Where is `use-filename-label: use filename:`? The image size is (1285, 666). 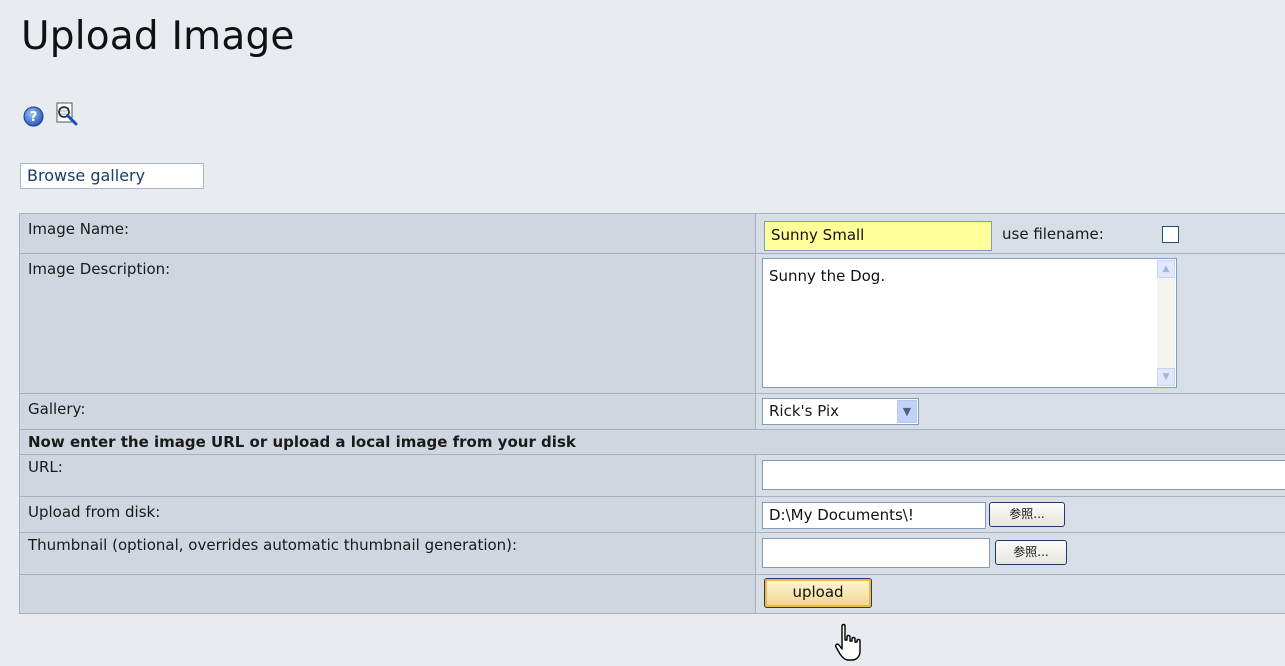
use-filename-label: use filename: is located at coordinates (1053, 234).